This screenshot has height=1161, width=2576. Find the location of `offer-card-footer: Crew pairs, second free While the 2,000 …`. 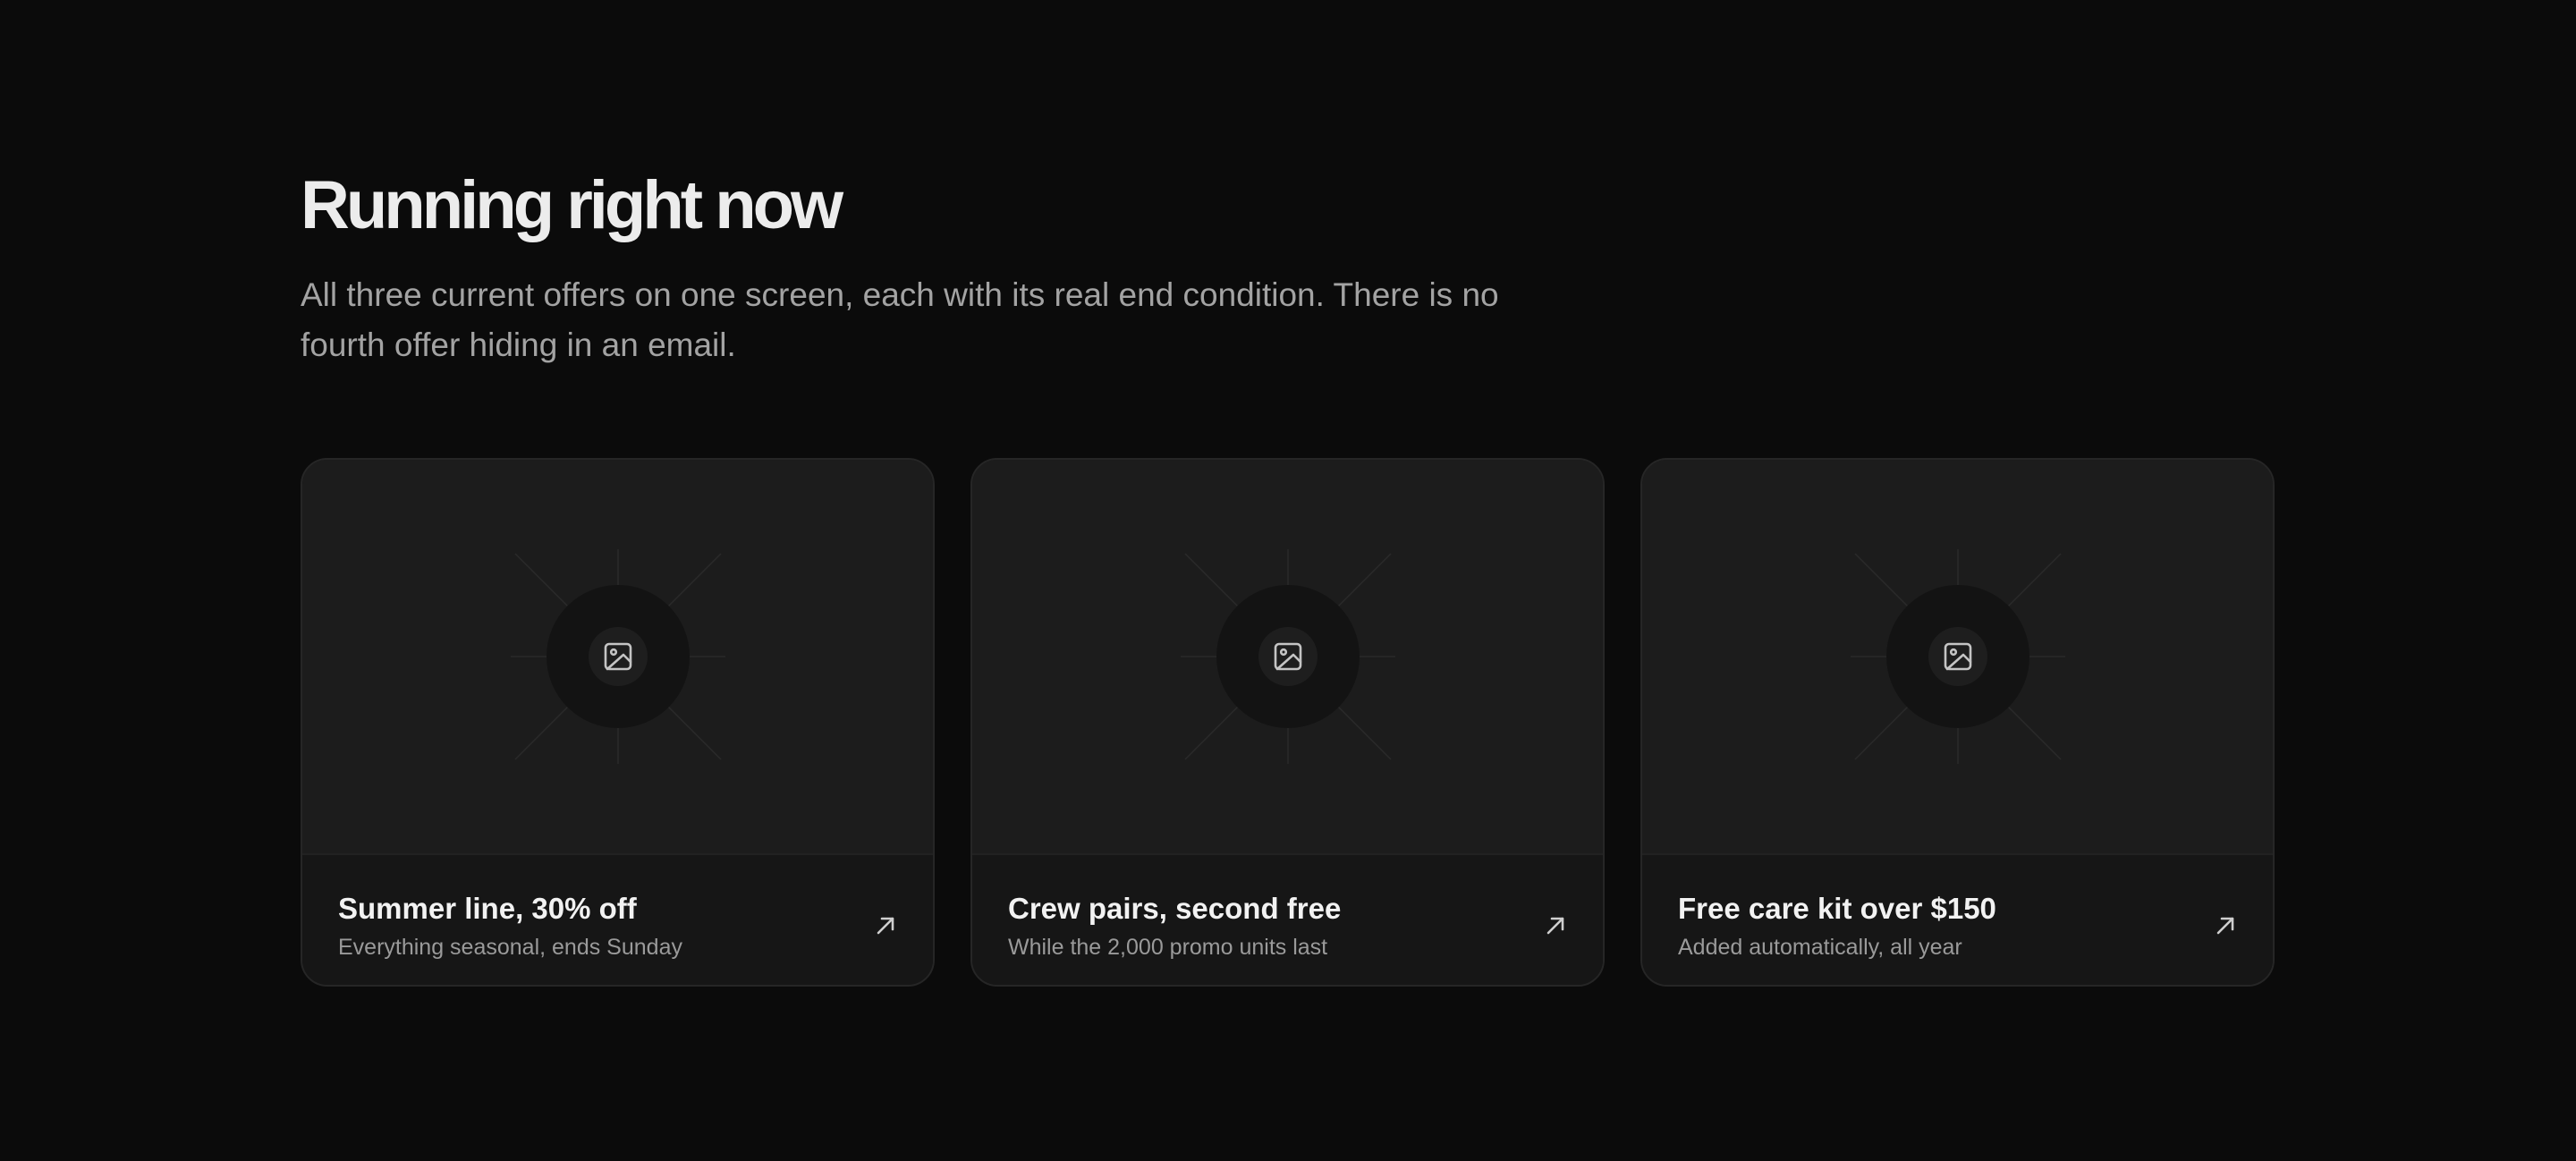

offer-card-footer: Crew pairs, second free While the 2,000 … is located at coordinates (1287, 919).